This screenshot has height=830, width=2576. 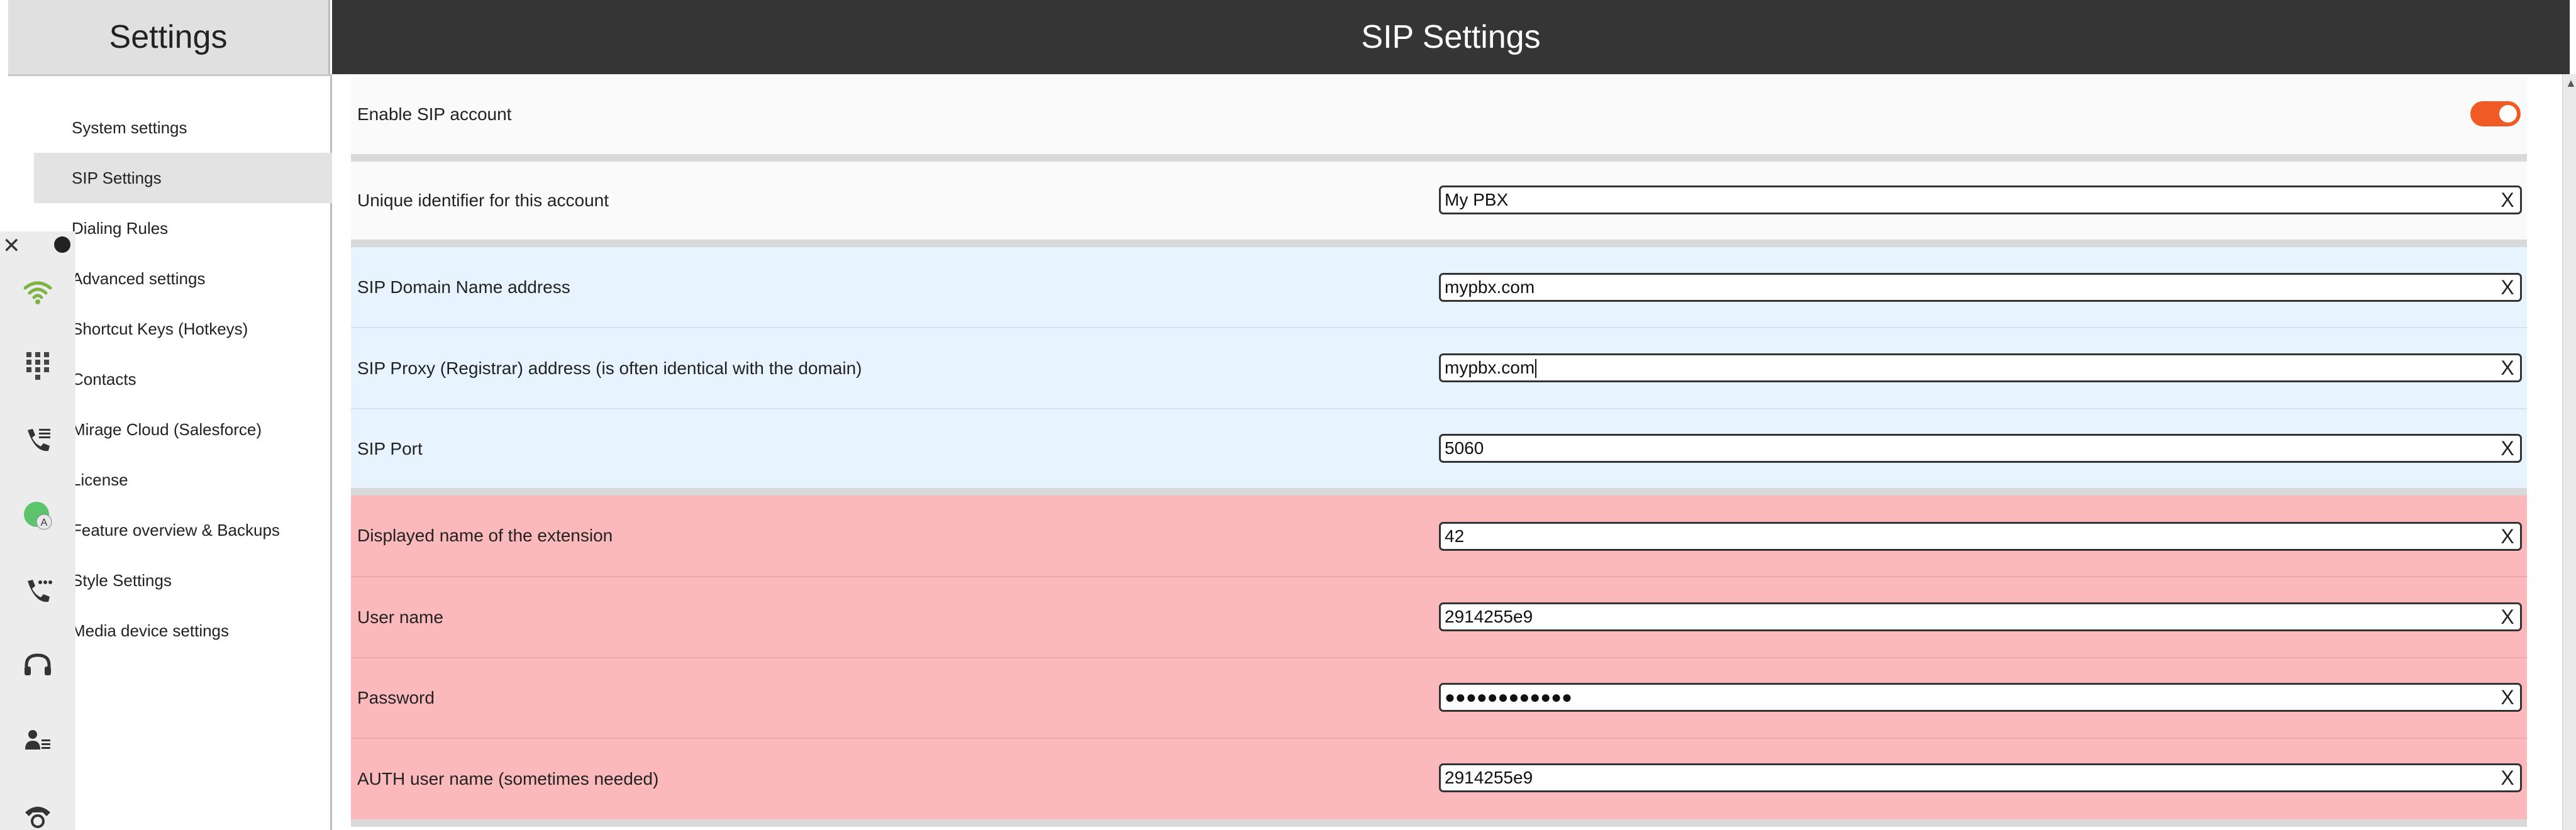 What do you see at coordinates (463, 287) in the screenshot?
I see `sip-domain-label: SIP Domain Name address` at bounding box center [463, 287].